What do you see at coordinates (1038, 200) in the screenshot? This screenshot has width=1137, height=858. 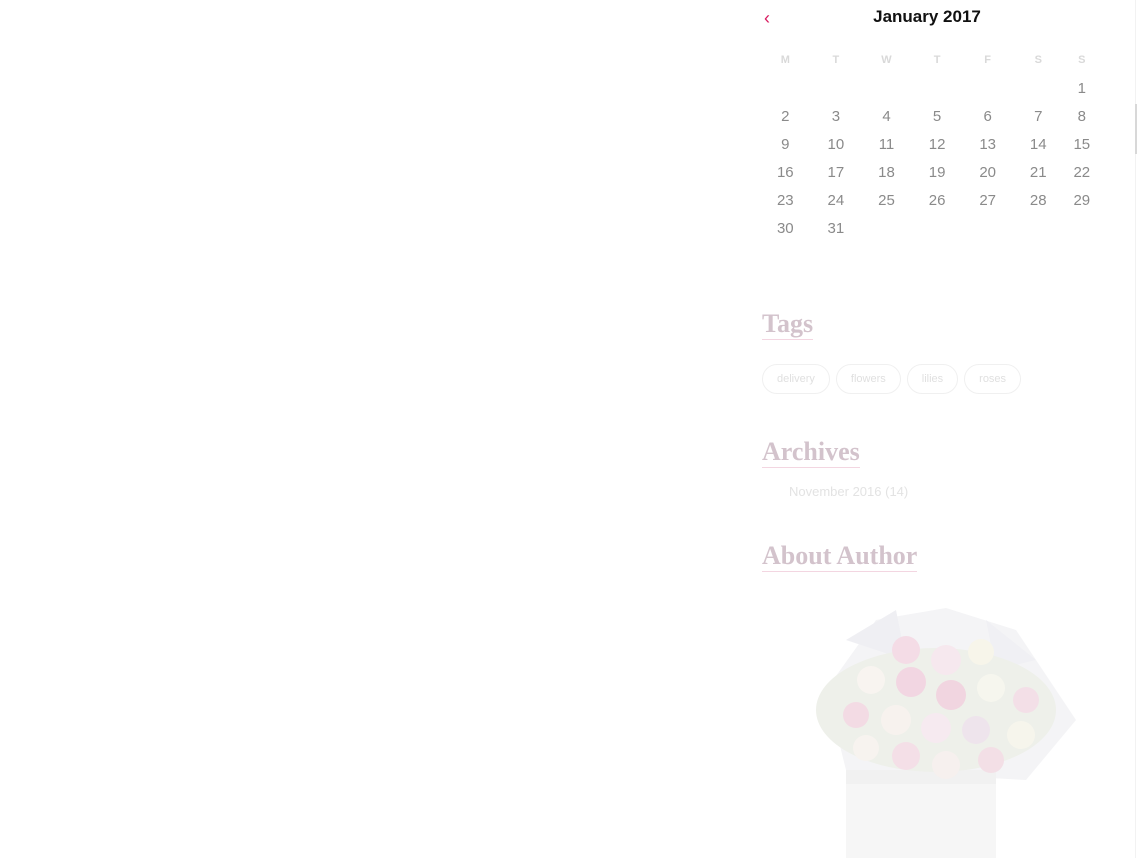 I see `calendar-day: 28` at bounding box center [1038, 200].